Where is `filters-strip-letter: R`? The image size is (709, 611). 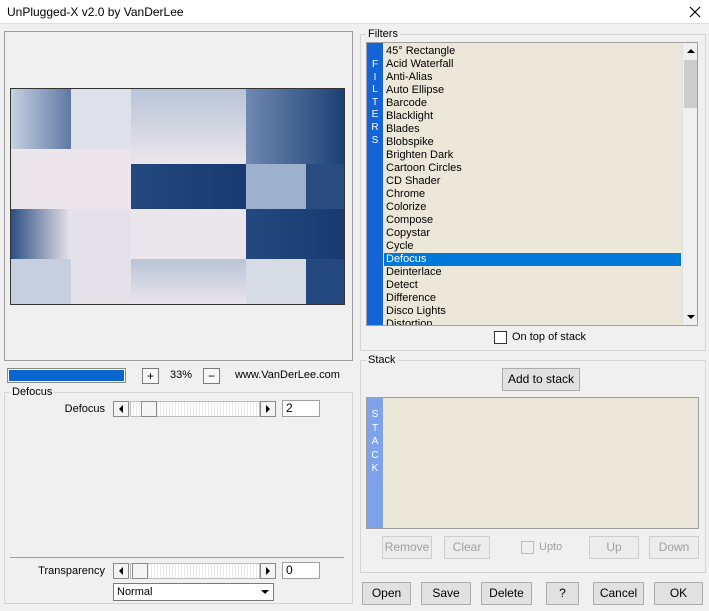
filters-strip-letter: R is located at coordinates (375, 127).